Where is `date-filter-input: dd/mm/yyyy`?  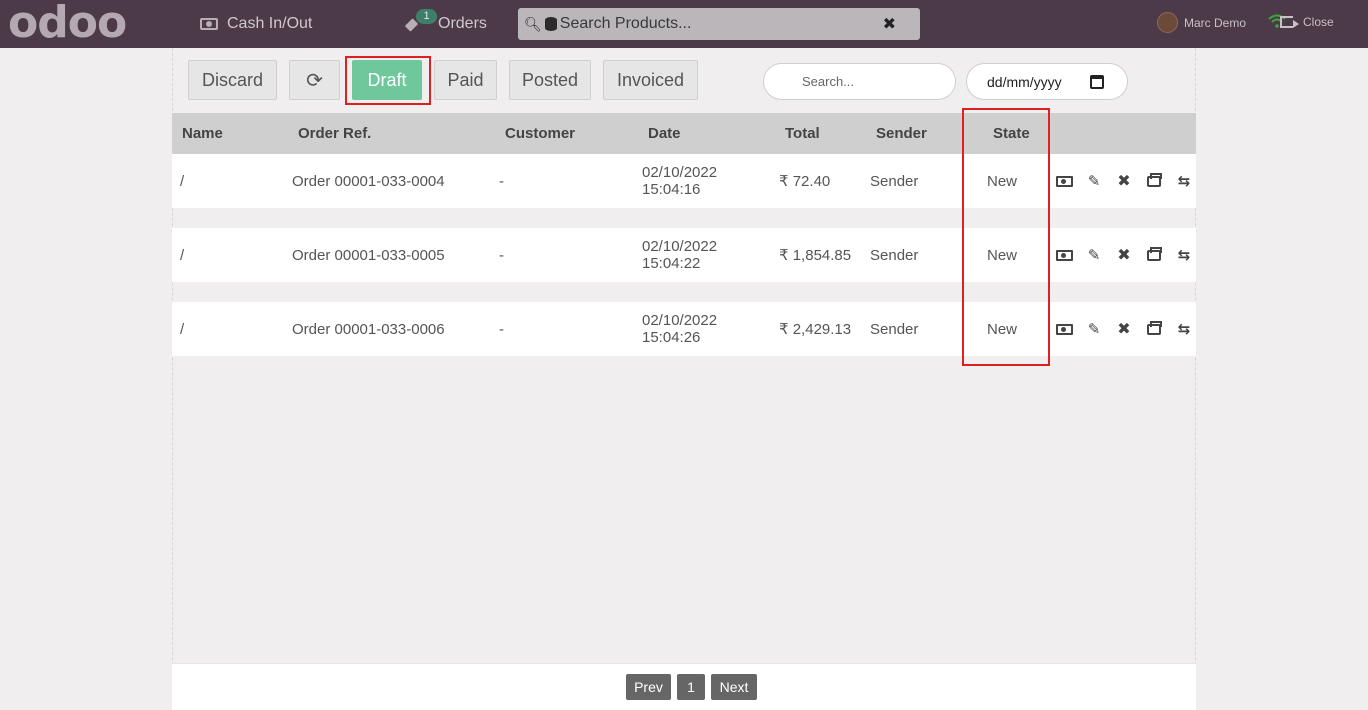 date-filter-input: dd/mm/yyyy is located at coordinates (1047, 81).